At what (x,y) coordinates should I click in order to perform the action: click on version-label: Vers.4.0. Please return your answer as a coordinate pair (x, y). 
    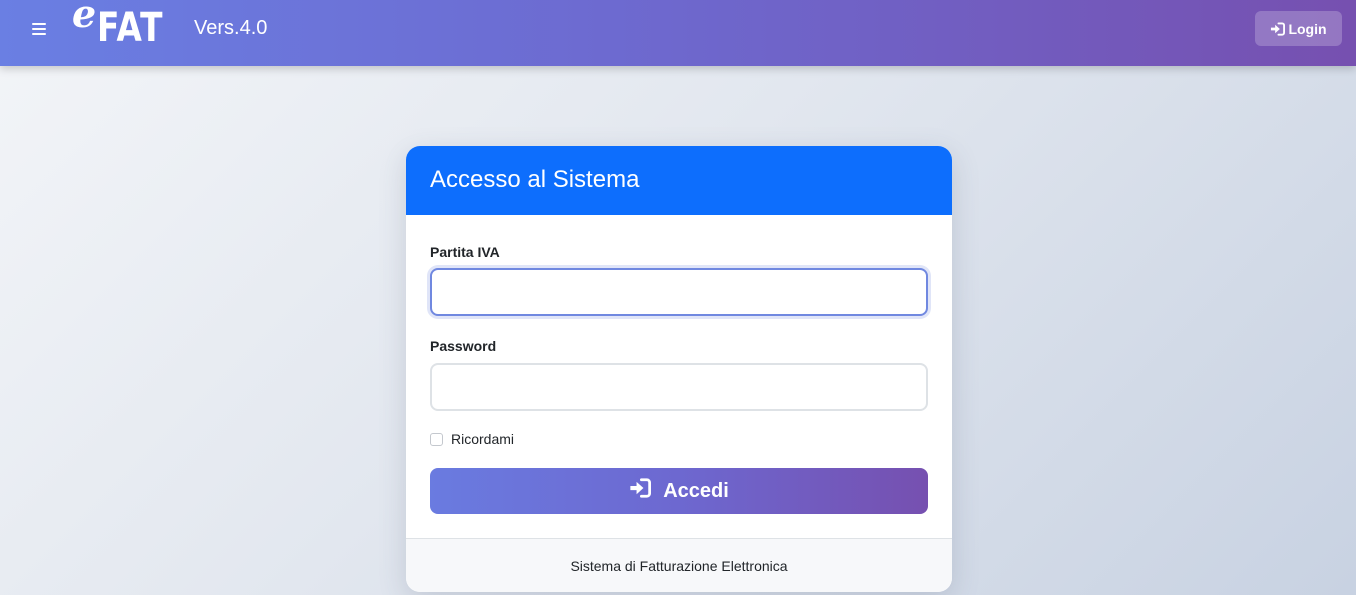
    Looking at the image, I should click on (231, 28).